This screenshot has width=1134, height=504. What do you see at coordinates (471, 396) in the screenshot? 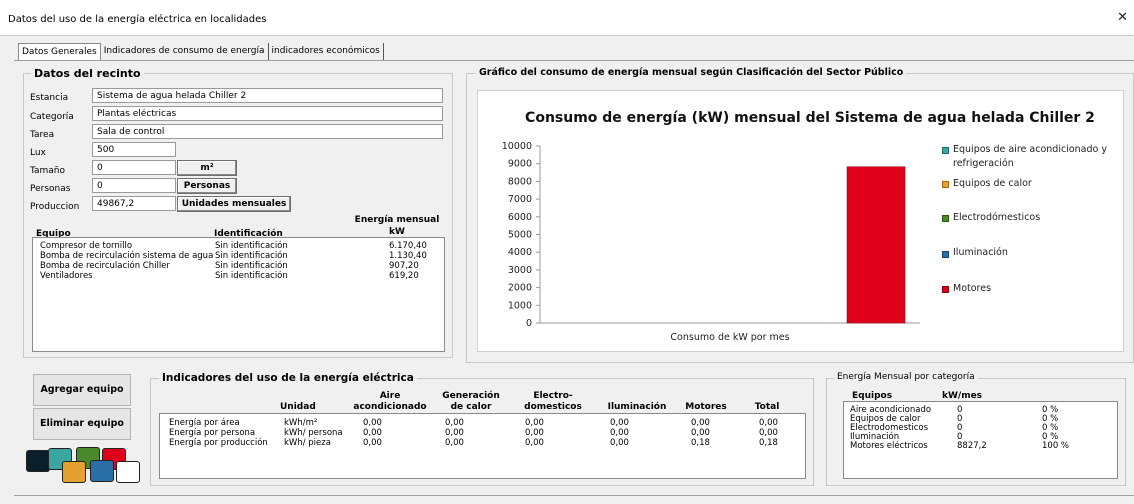
I see `ind-header-gen-1: Generación` at bounding box center [471, 396].